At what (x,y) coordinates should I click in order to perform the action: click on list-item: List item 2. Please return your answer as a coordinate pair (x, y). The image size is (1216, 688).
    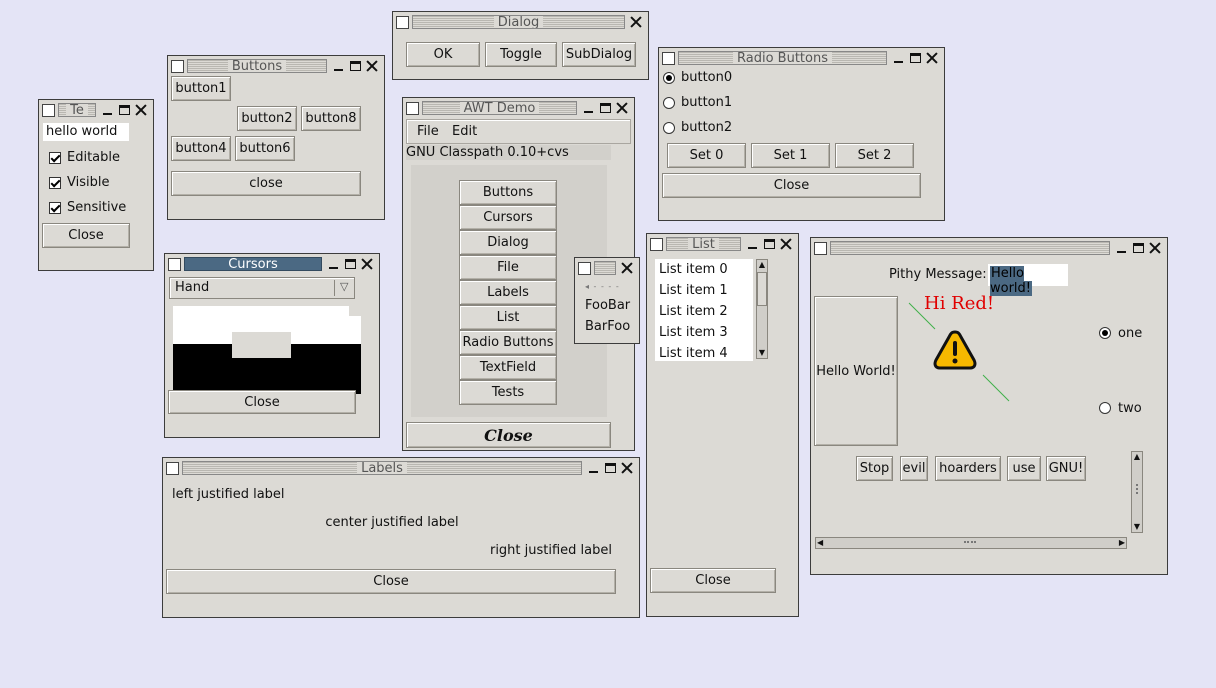
    Looking at the image, I should click on (693, 311).